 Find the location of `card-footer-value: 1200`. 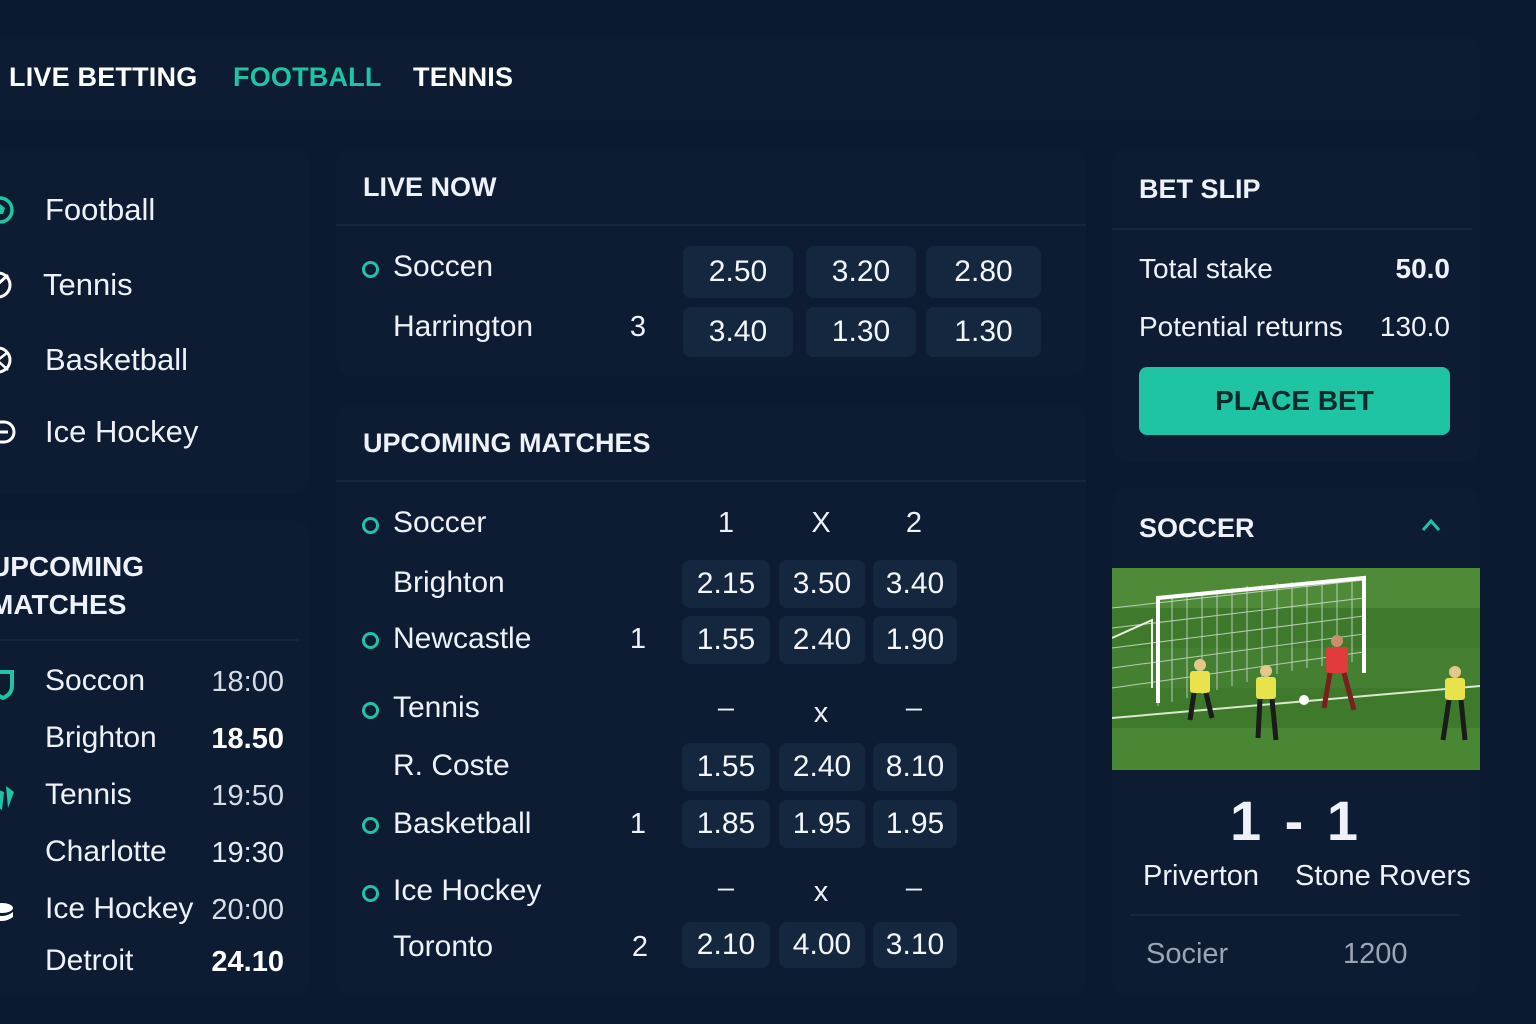

card-footer-value: 1200 is located at coordinates (1375, 954).